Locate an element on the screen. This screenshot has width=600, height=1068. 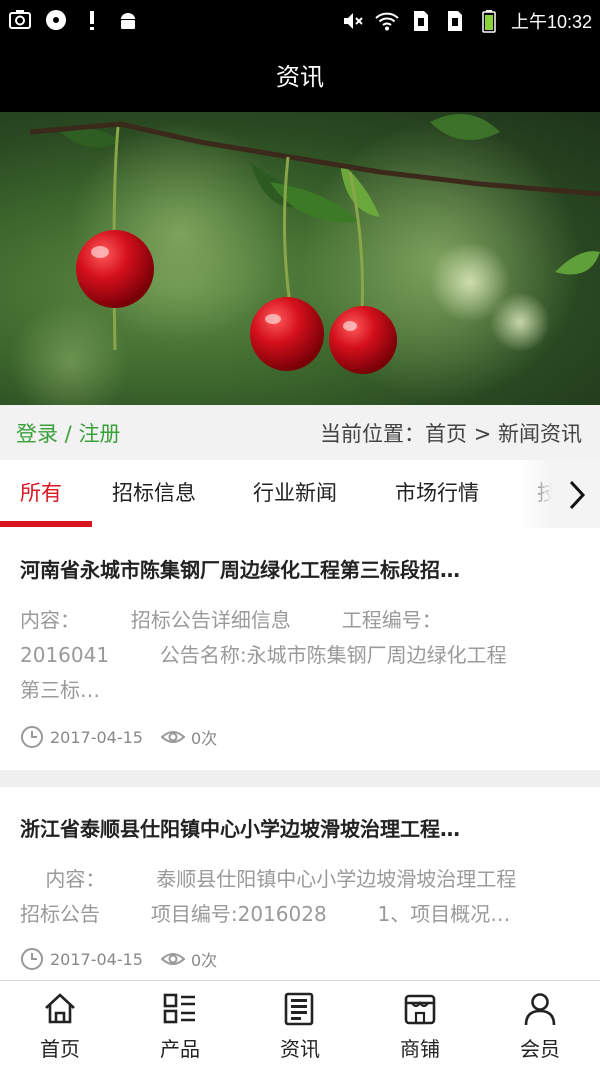
nav-news: 资讯 is located at coordinates (300, 1024).